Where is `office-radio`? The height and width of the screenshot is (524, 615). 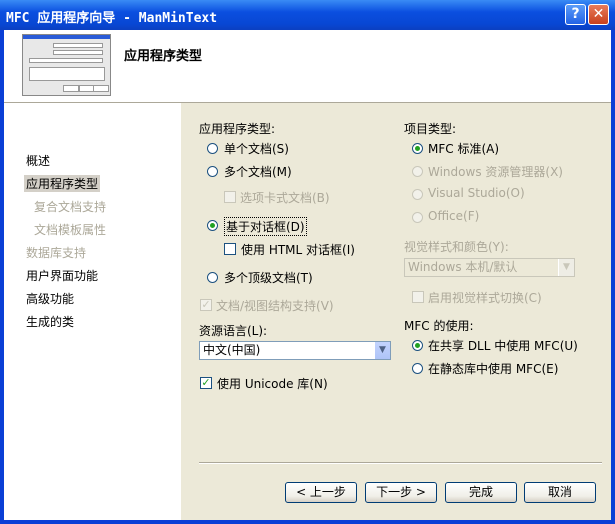 office-radio is located at coordinates (417, 217).